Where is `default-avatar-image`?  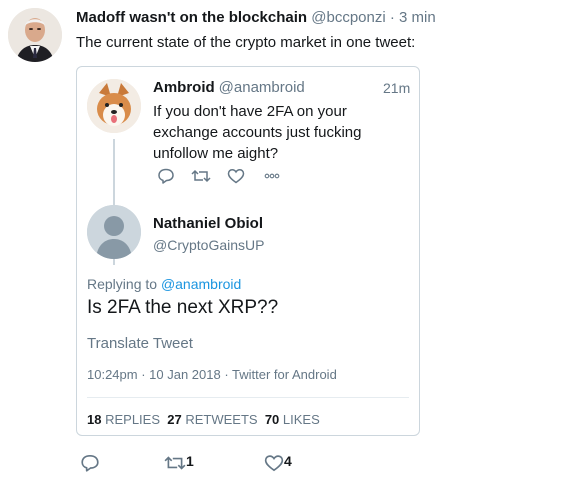 default-avatar-image is located at coordinates (114, 232).